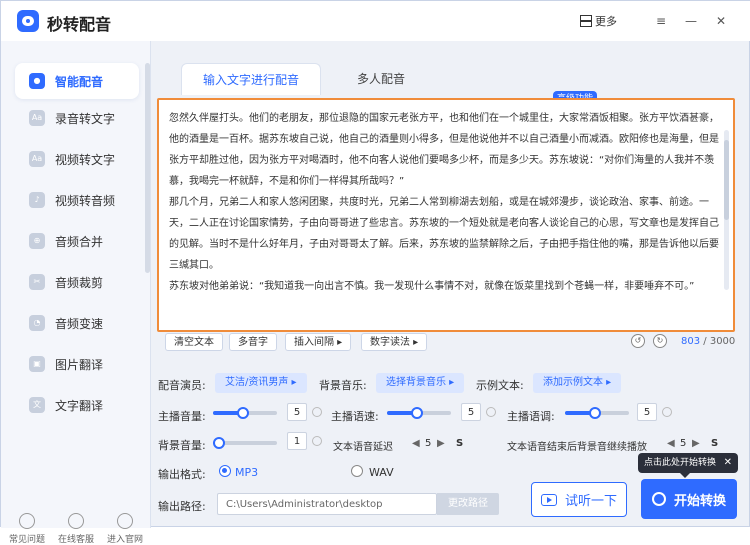 The height and width of the screenshot is (545, 750). Describe the element at coordinates (251, 79) in the screenshot. I see `tab-text-dub: 输入文字进行配音` at that location.